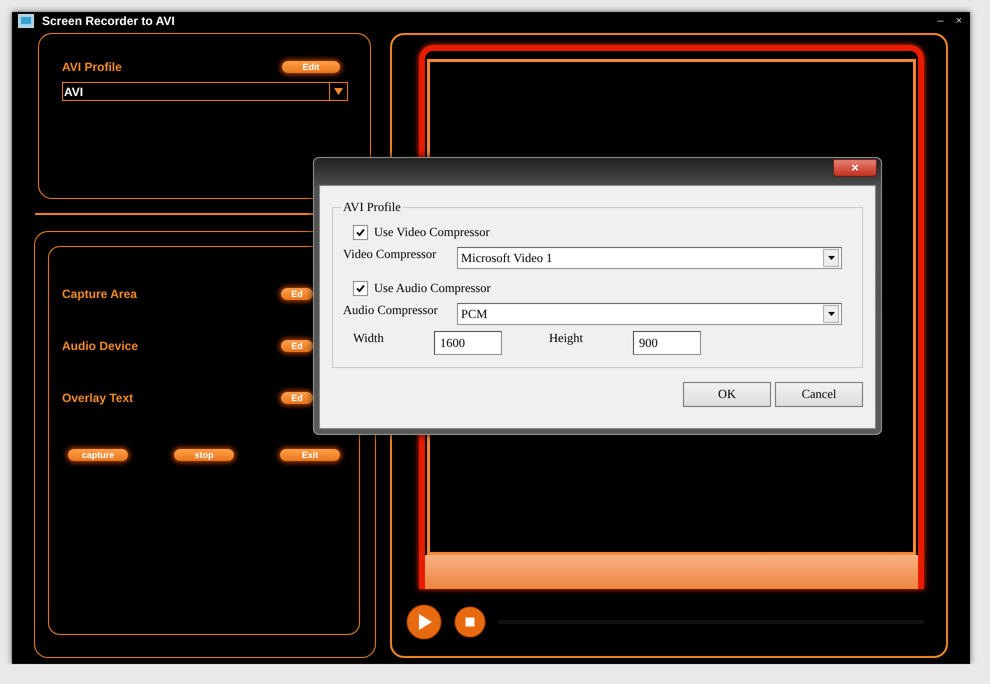 This screenshot has width=990, height=684. What do you see at coordinates (649, 258) in the screenshot?
I see `compressor-select: Microsoft Video 1` at bounding box center [649, 258].